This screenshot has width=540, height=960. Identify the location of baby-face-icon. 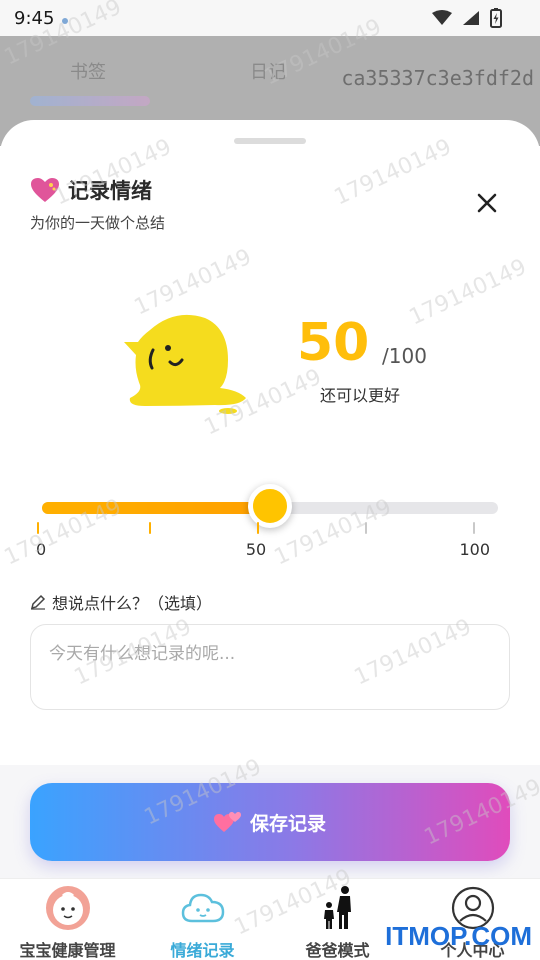
(67, 908).